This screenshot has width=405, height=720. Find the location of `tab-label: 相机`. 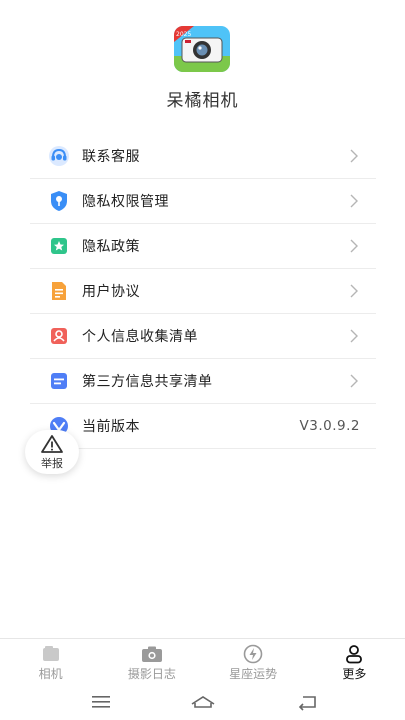

tab-label: 相机 is located at coordinates (50, 673).